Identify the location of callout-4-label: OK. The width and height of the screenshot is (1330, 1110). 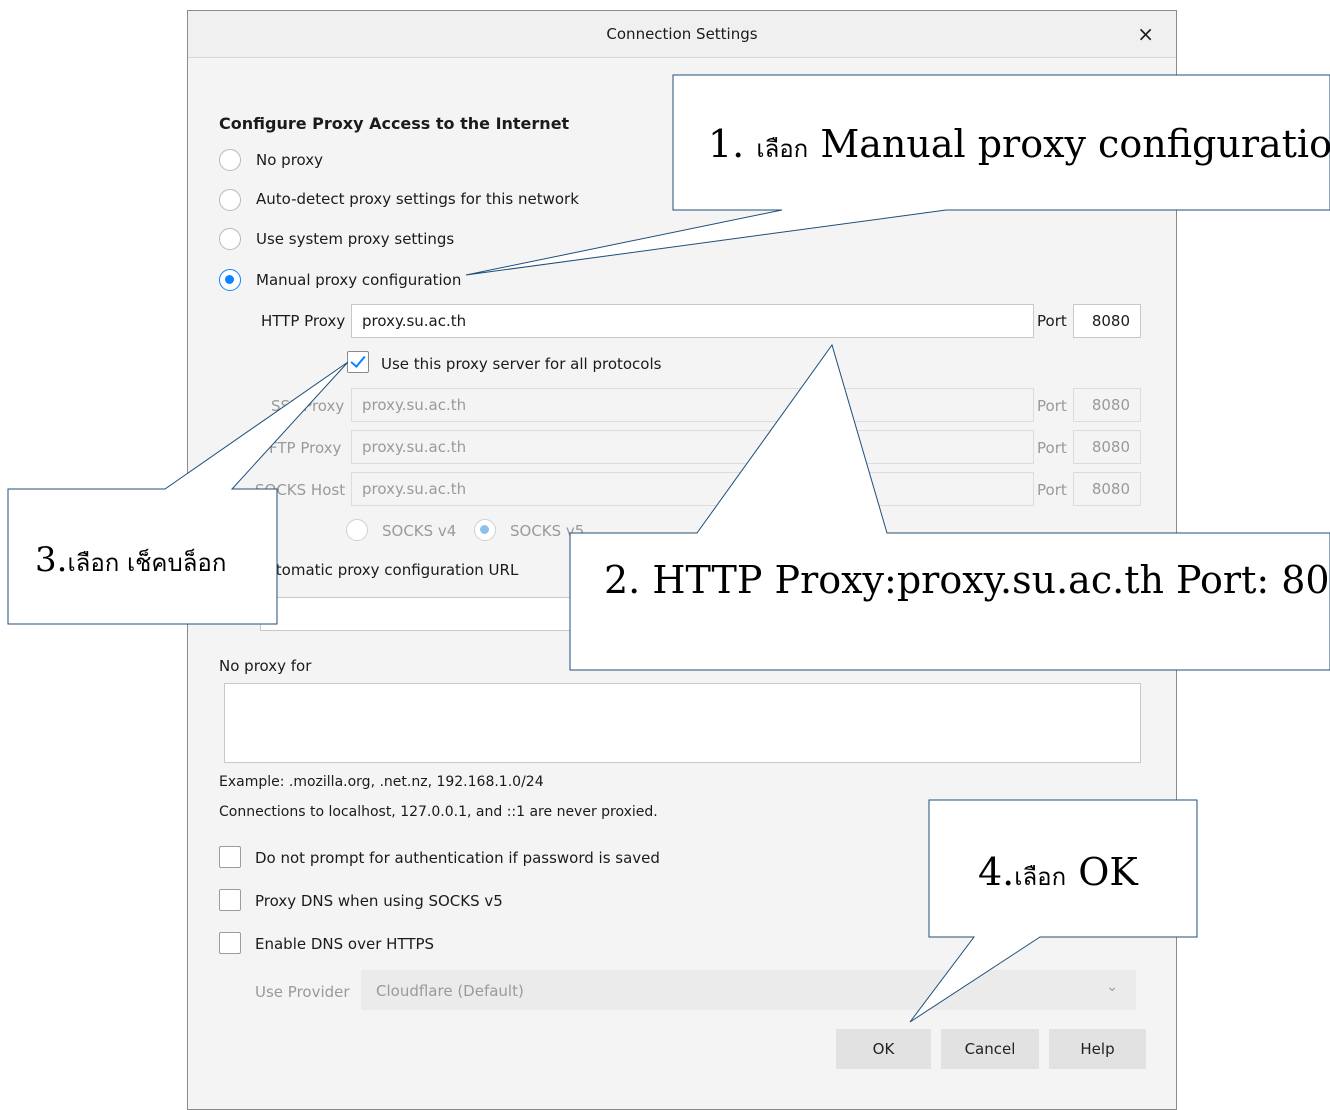
(1108, 872).